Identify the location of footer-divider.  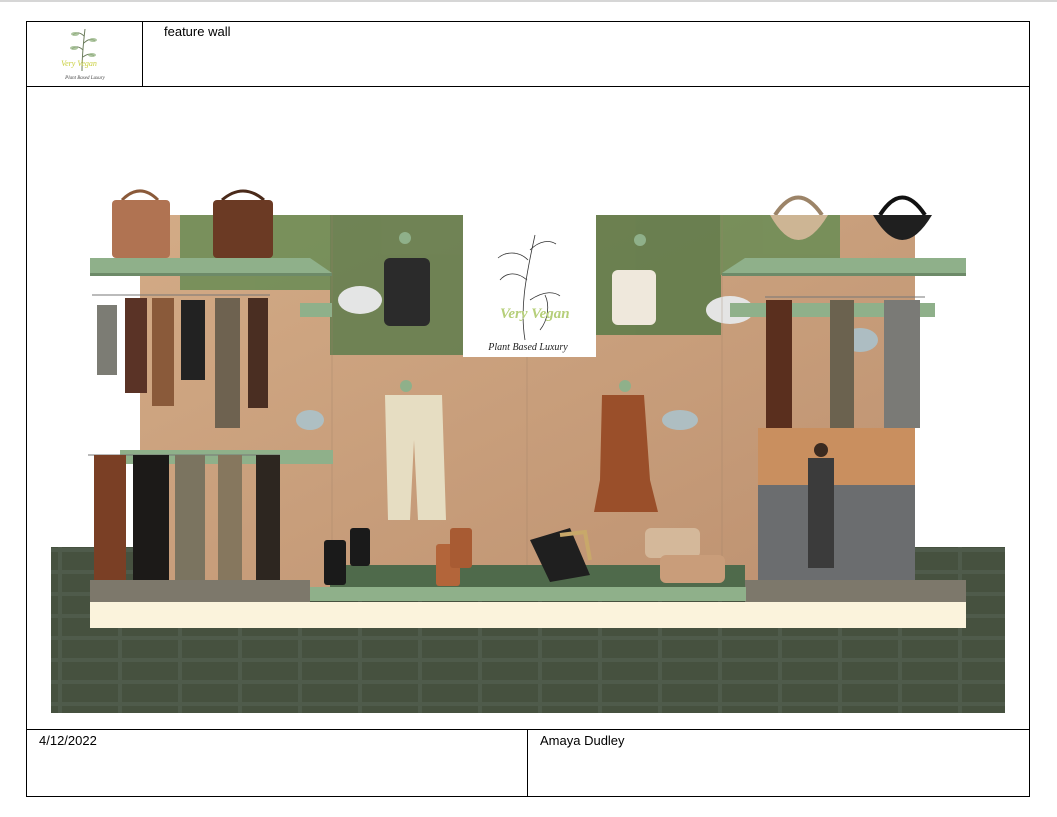
(527, 763).